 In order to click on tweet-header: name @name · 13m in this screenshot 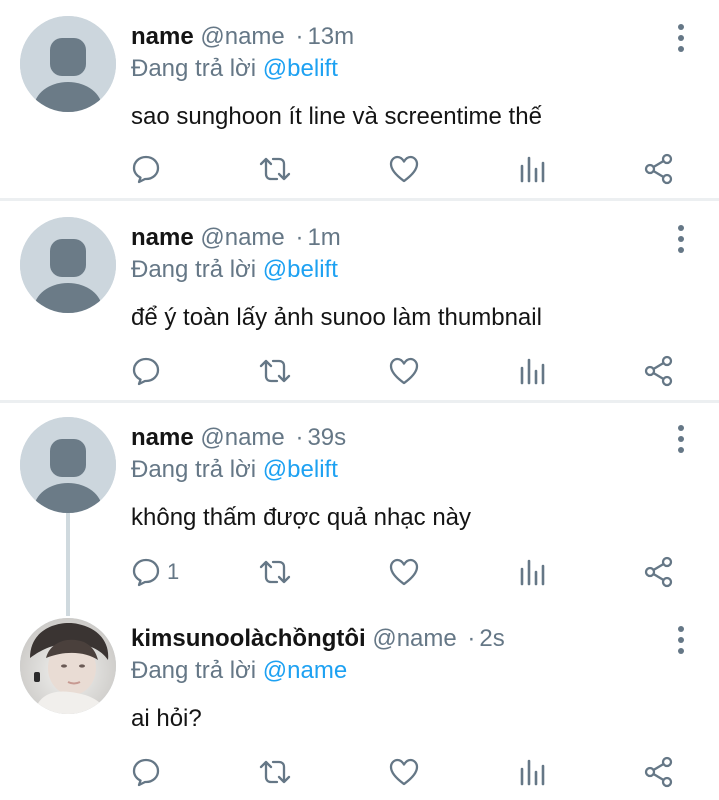, I will do `click(415, 37)`.